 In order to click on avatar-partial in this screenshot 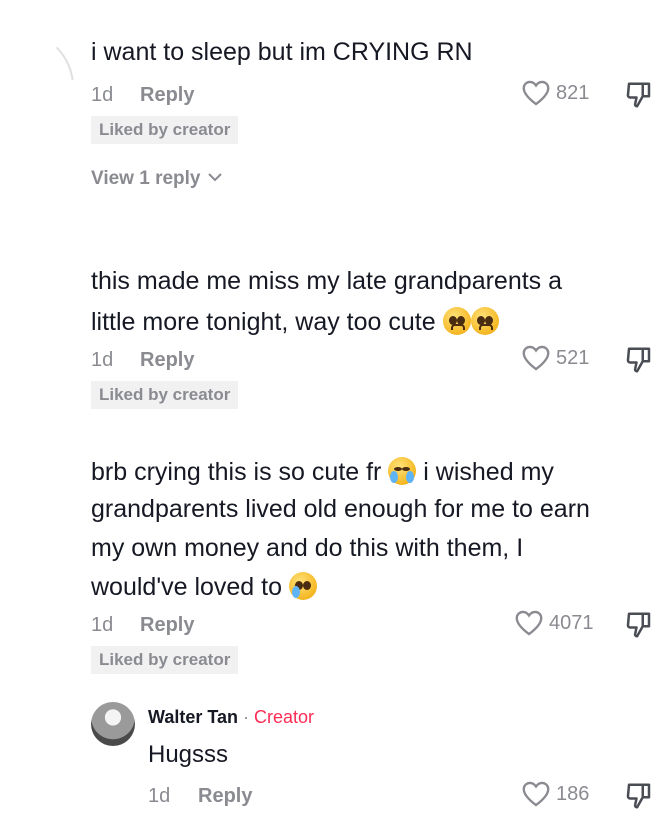, I will do `click(39, 55)`.